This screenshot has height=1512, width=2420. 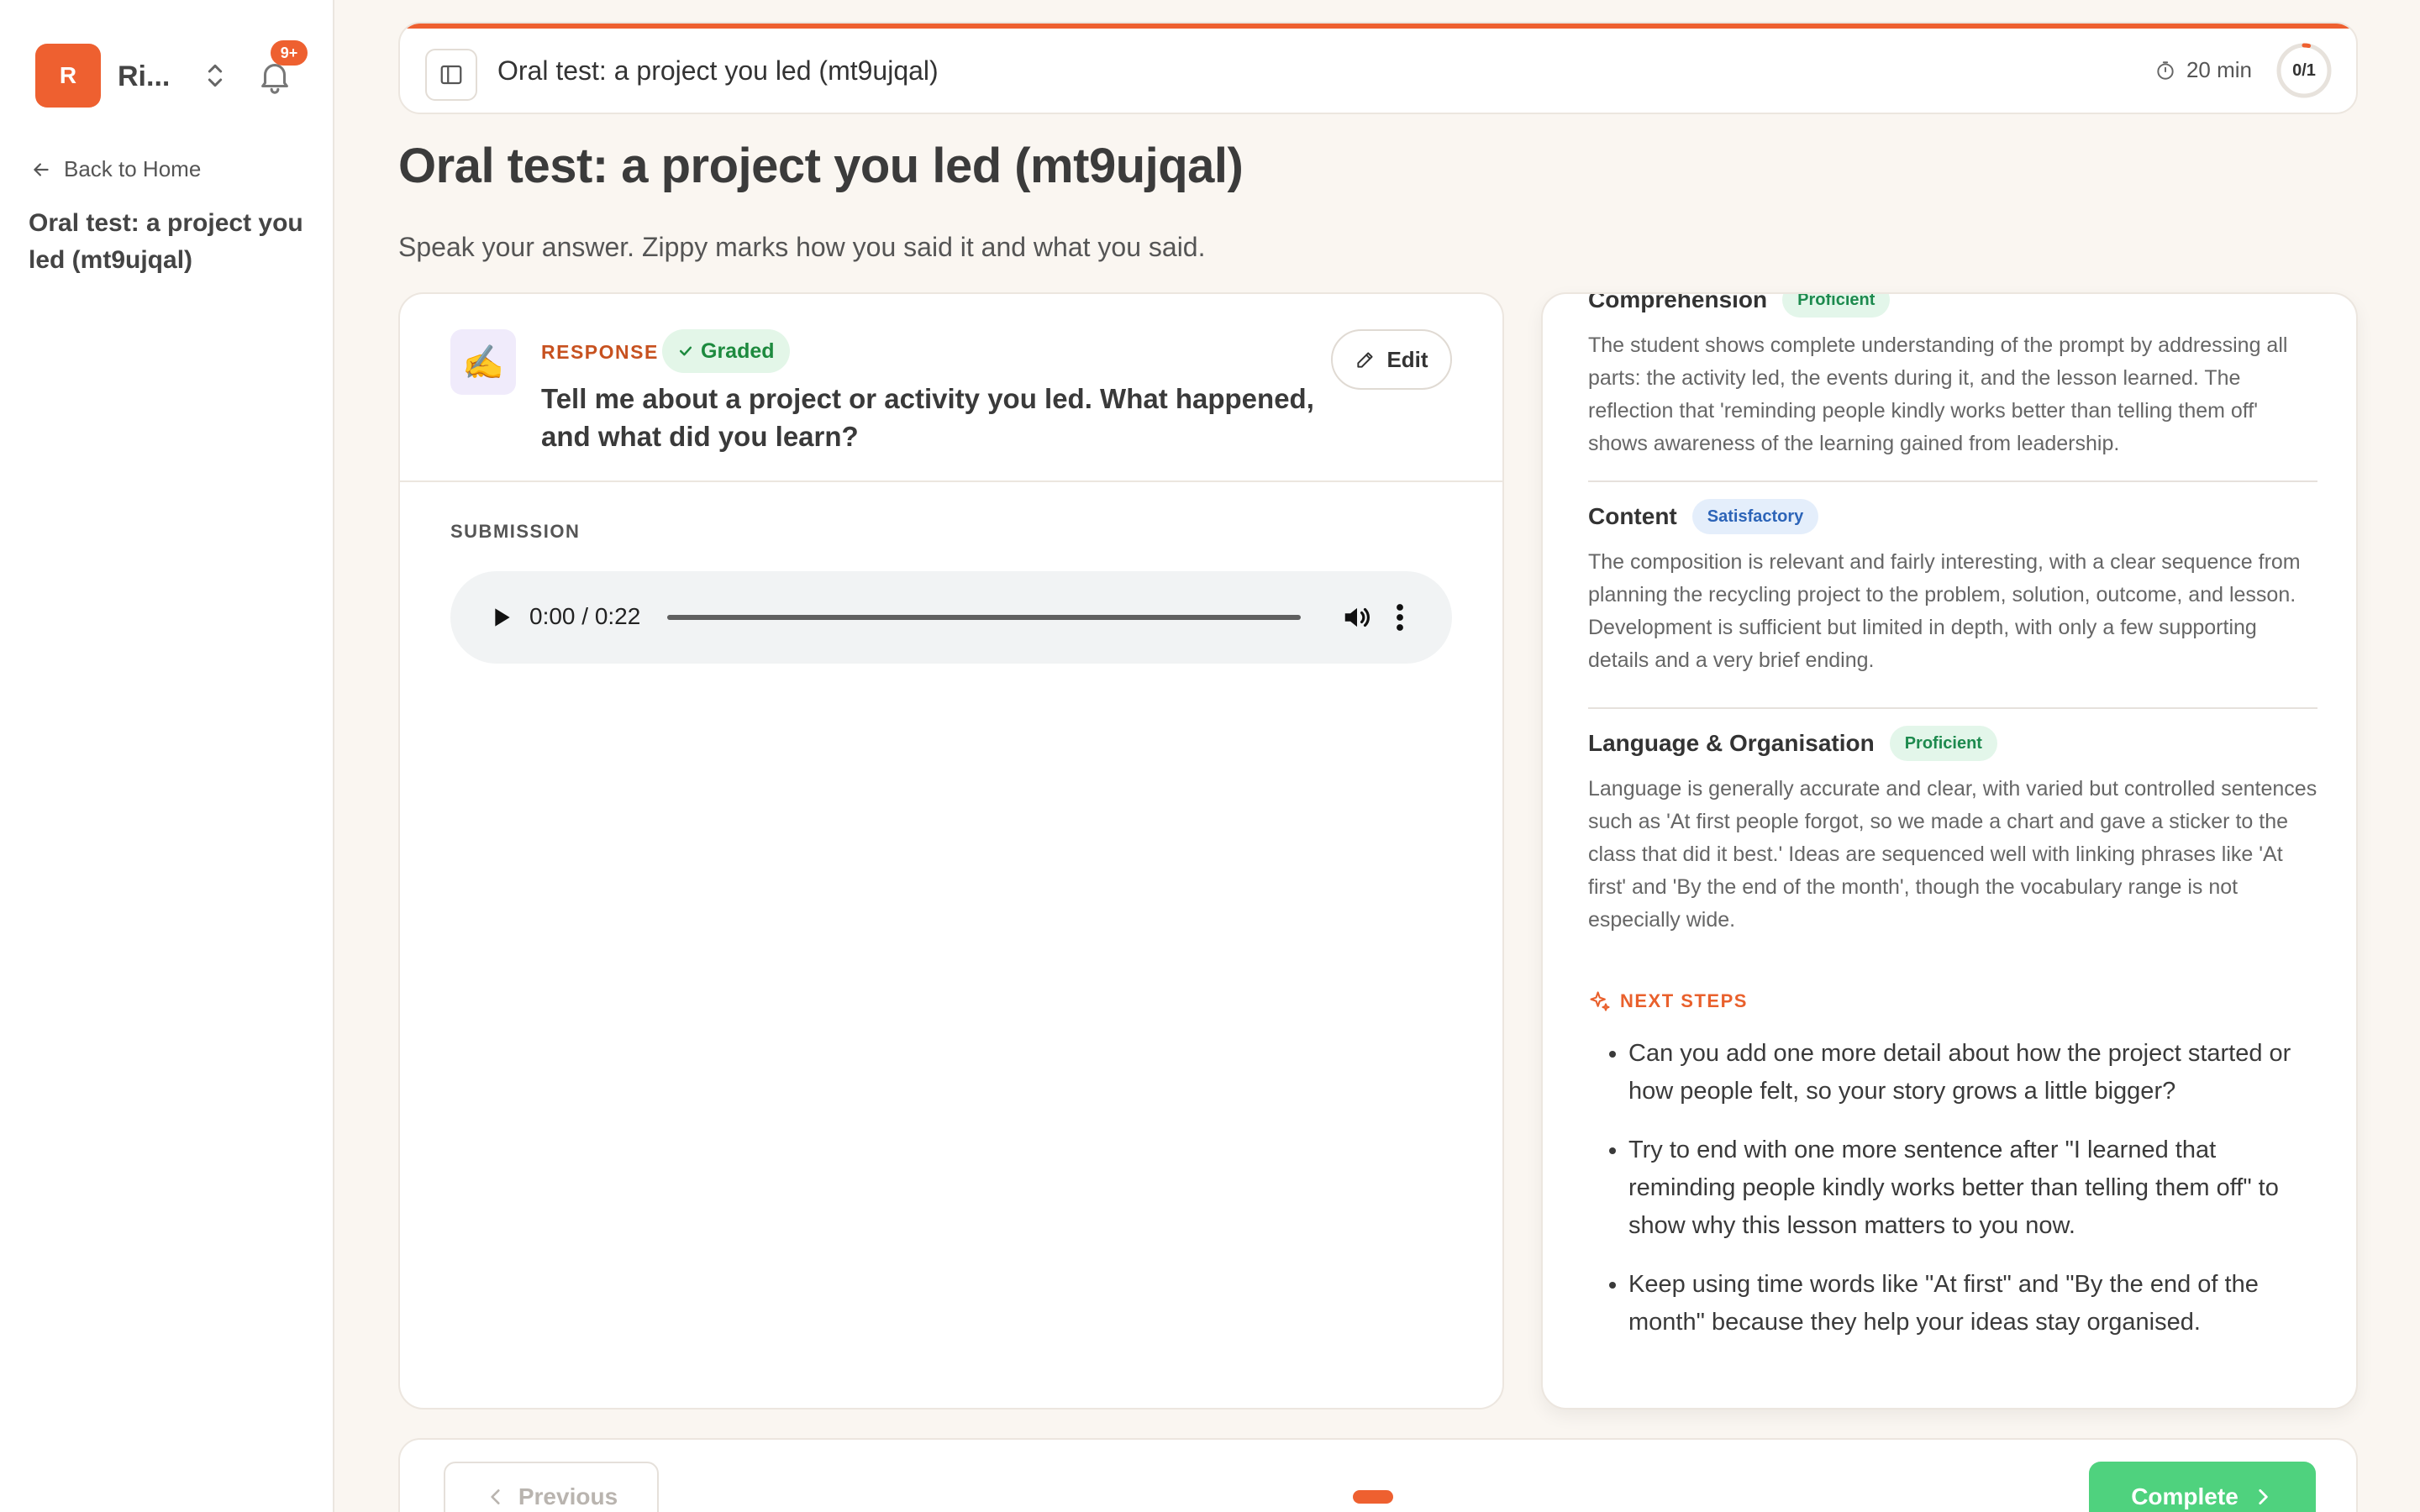 I want to click on avatar: R, so click(x=68, y=76).